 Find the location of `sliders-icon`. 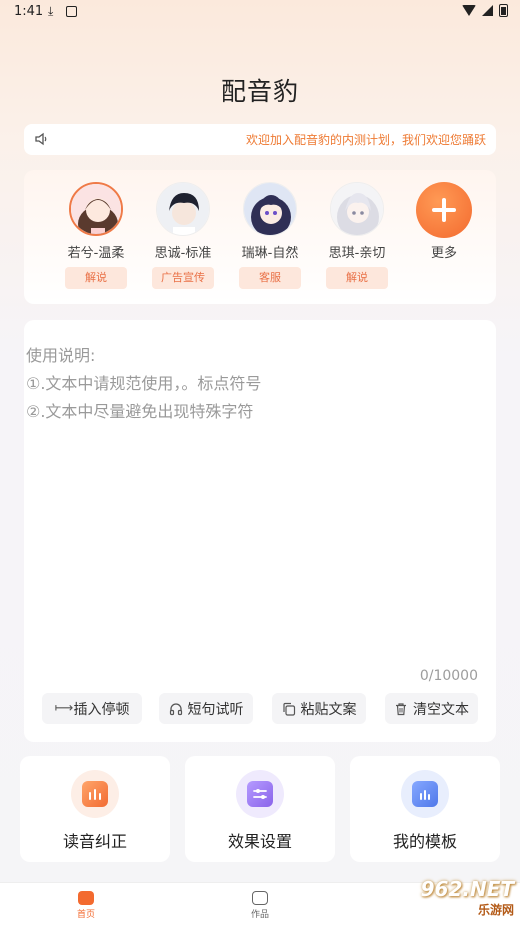

sliders-icon is located at coordinates (260, 794).